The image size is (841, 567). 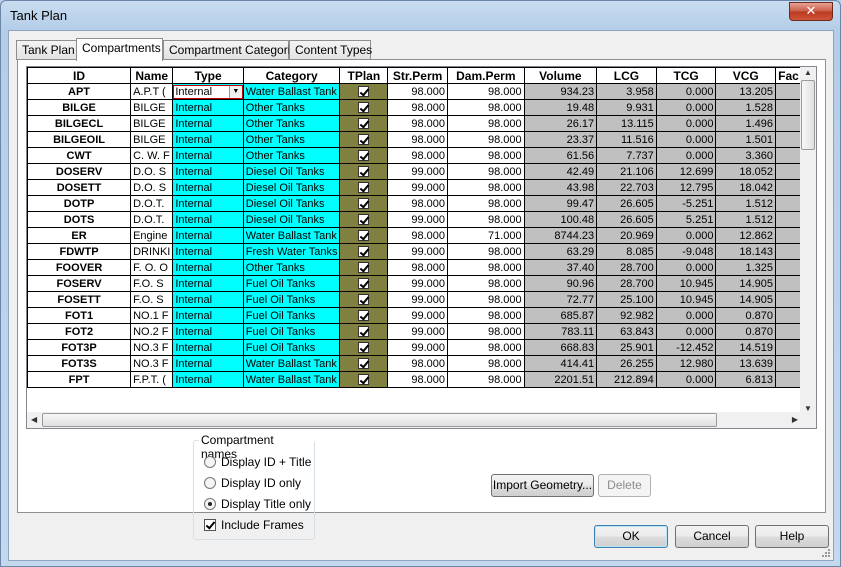 What do you see at coordinates (746, 331) in the screenshot?
I see `vcg-cell: 0.870` at bounding box center [746, 331].